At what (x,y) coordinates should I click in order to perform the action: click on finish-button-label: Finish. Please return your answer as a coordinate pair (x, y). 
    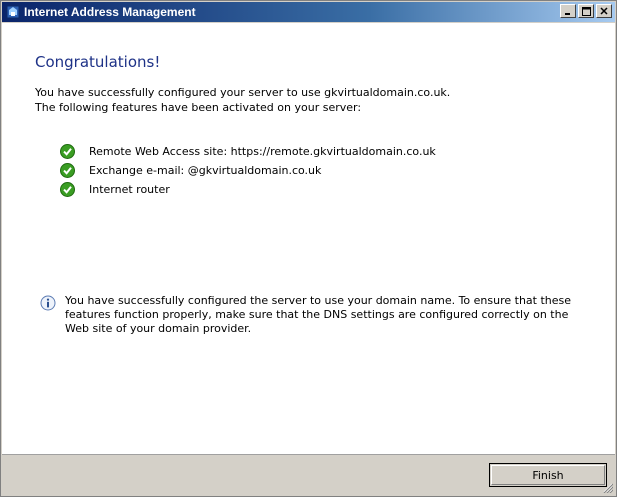
    Looking at the image, I should click on (548, 475).